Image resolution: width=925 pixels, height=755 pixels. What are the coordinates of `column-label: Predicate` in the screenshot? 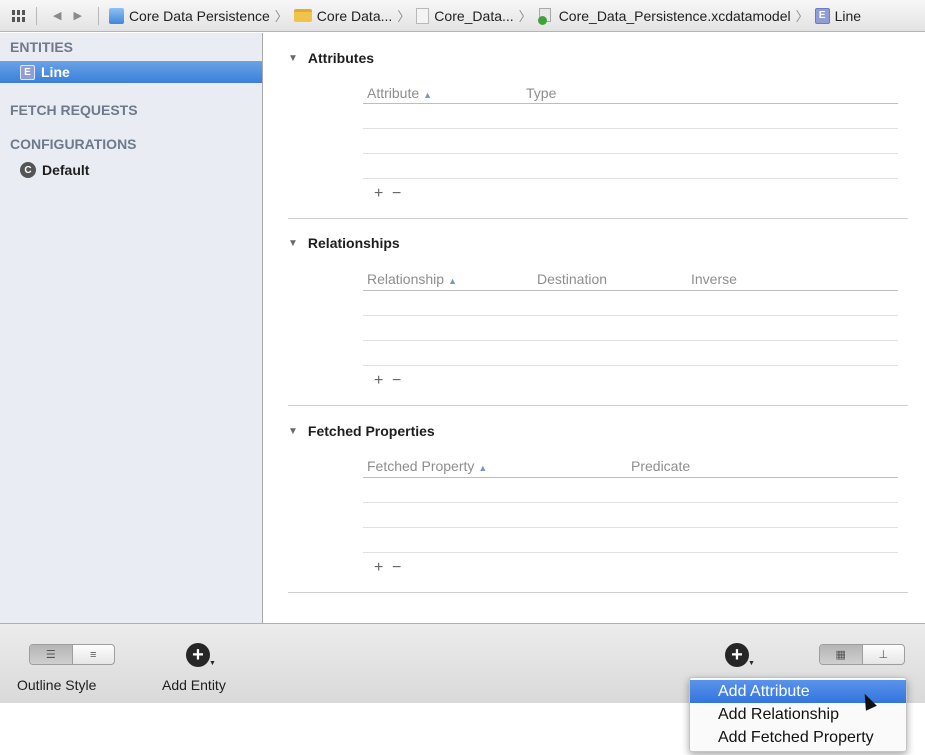 It's located at (661, 466).